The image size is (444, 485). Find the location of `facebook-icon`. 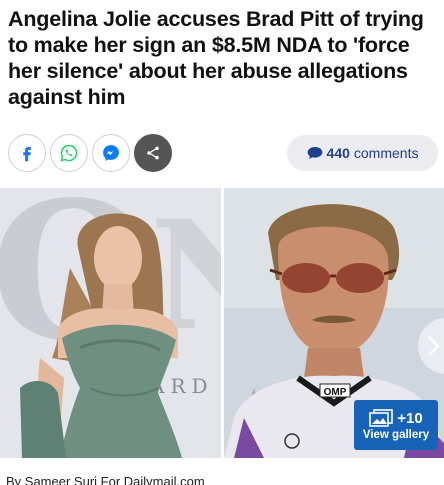

facebook-icon is located at coordinates (27, 154).